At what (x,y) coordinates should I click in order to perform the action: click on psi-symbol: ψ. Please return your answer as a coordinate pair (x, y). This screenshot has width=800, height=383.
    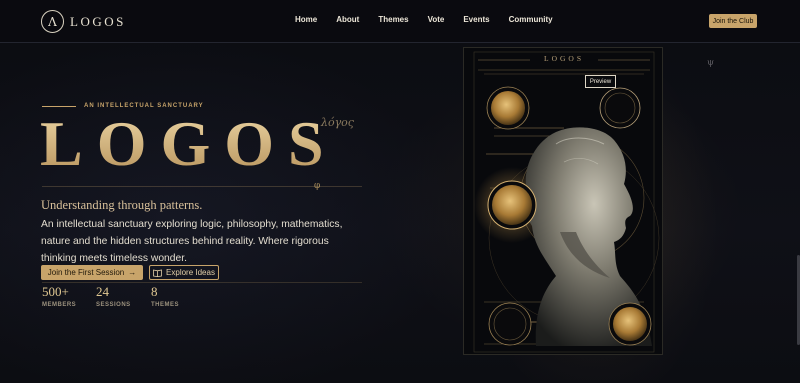
    Looking at the image, I should click on (711, 63).